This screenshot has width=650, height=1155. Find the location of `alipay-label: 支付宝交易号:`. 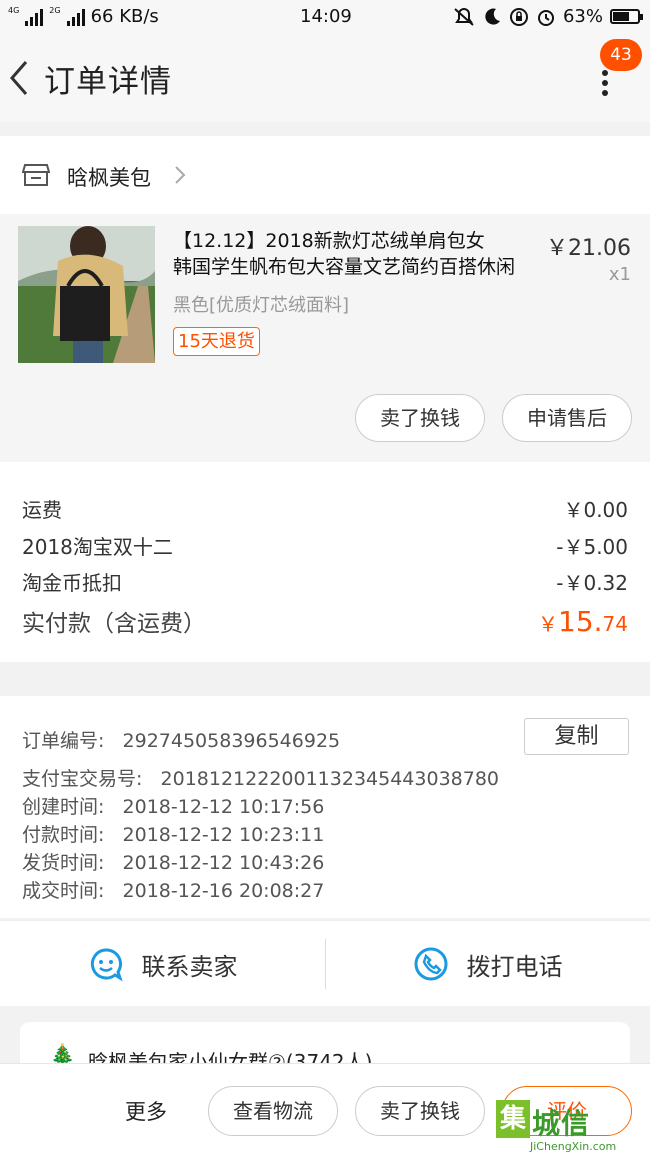

alipay-label: 支付宝交易号: is located at coordinates (82, 779).